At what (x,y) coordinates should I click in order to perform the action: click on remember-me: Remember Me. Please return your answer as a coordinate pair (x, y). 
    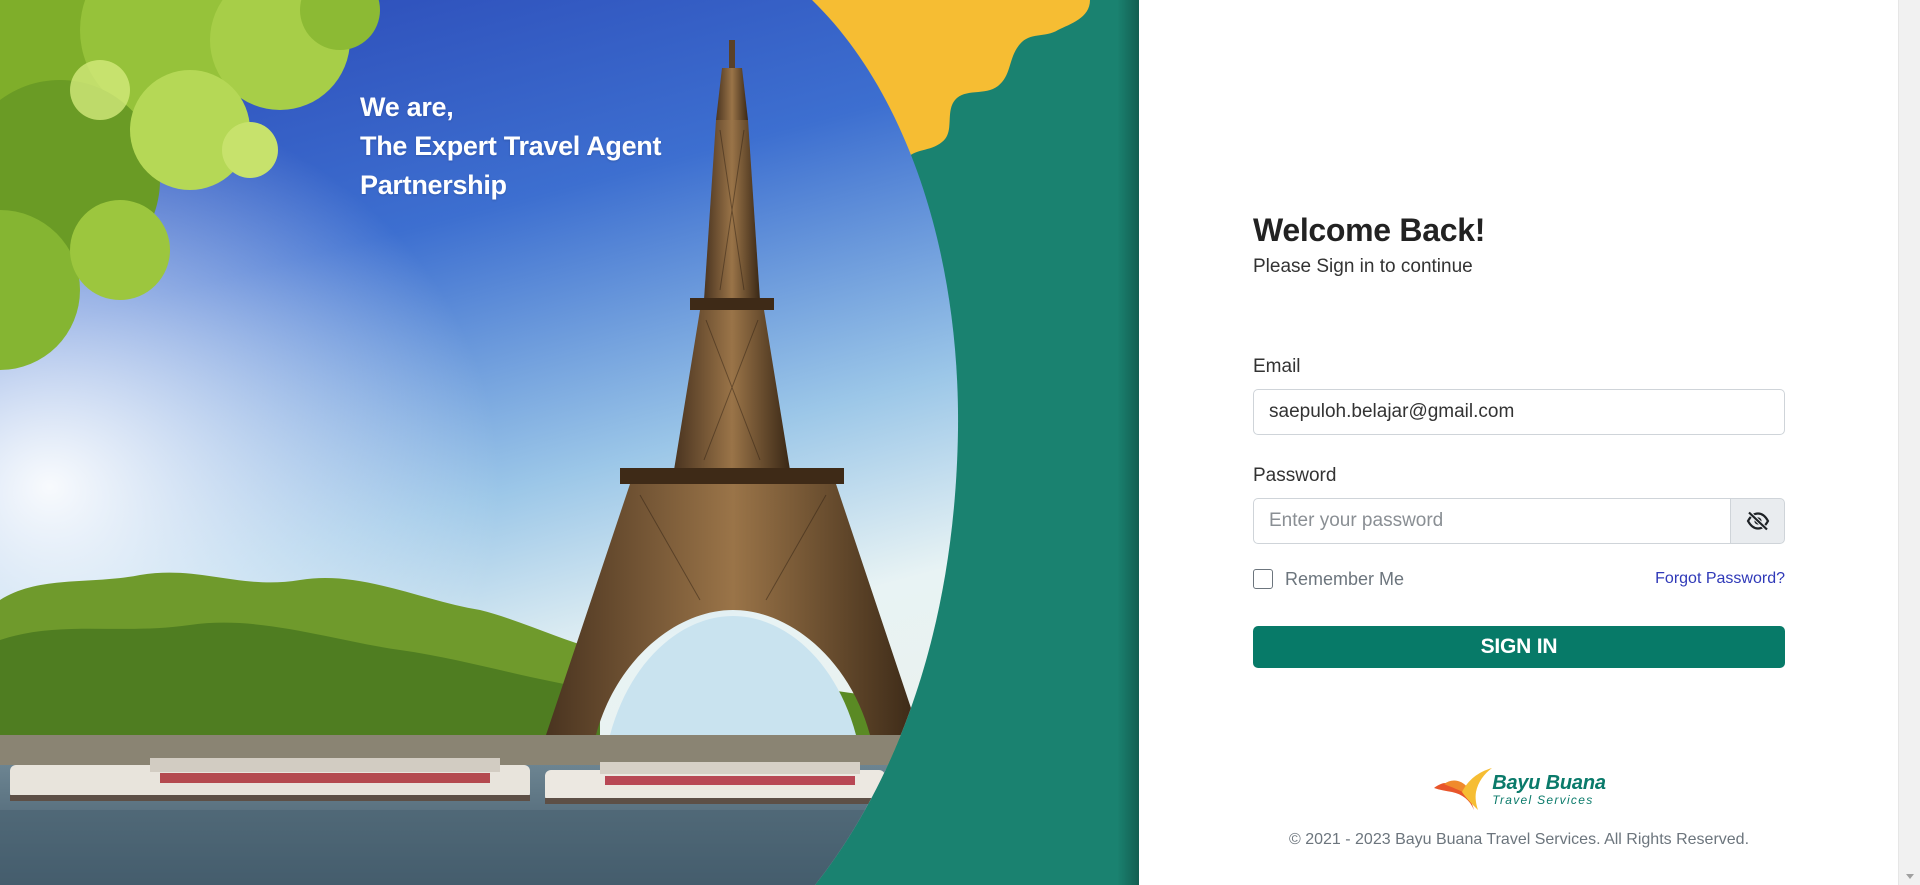
    Looking at the image, I should click on (1328, 579).